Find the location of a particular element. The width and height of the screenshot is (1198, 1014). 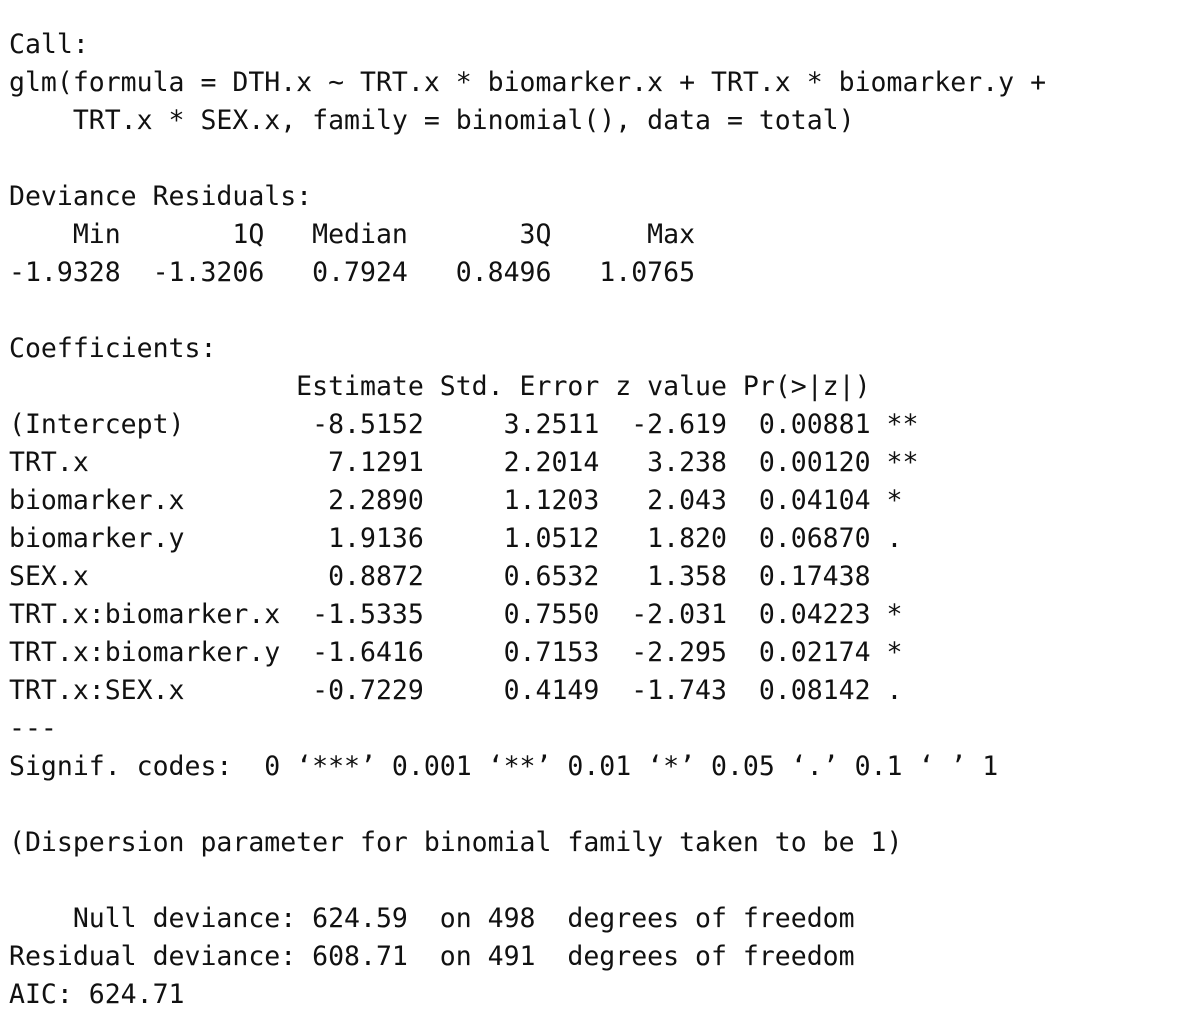

call-heading: Call: is located at coordinates (49, 44).